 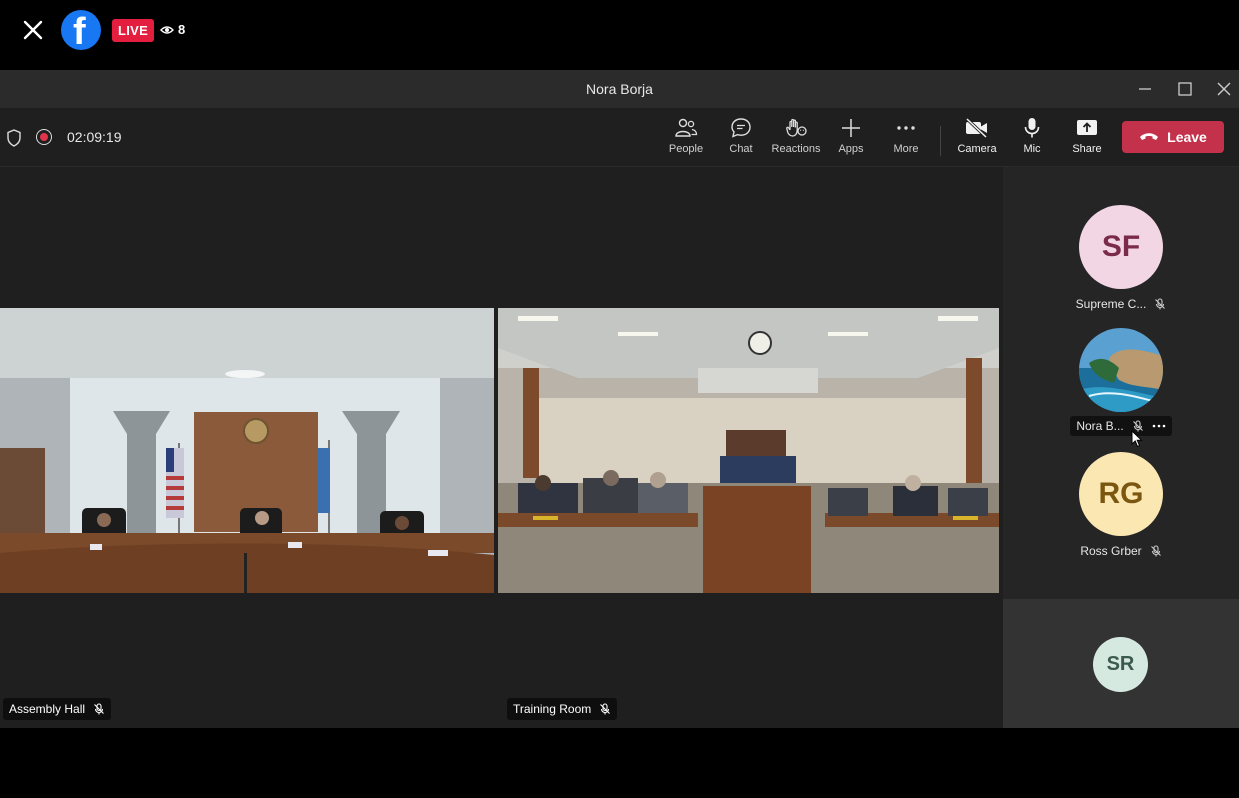 I want to click on training-room-video, so click(x=748, y=450).